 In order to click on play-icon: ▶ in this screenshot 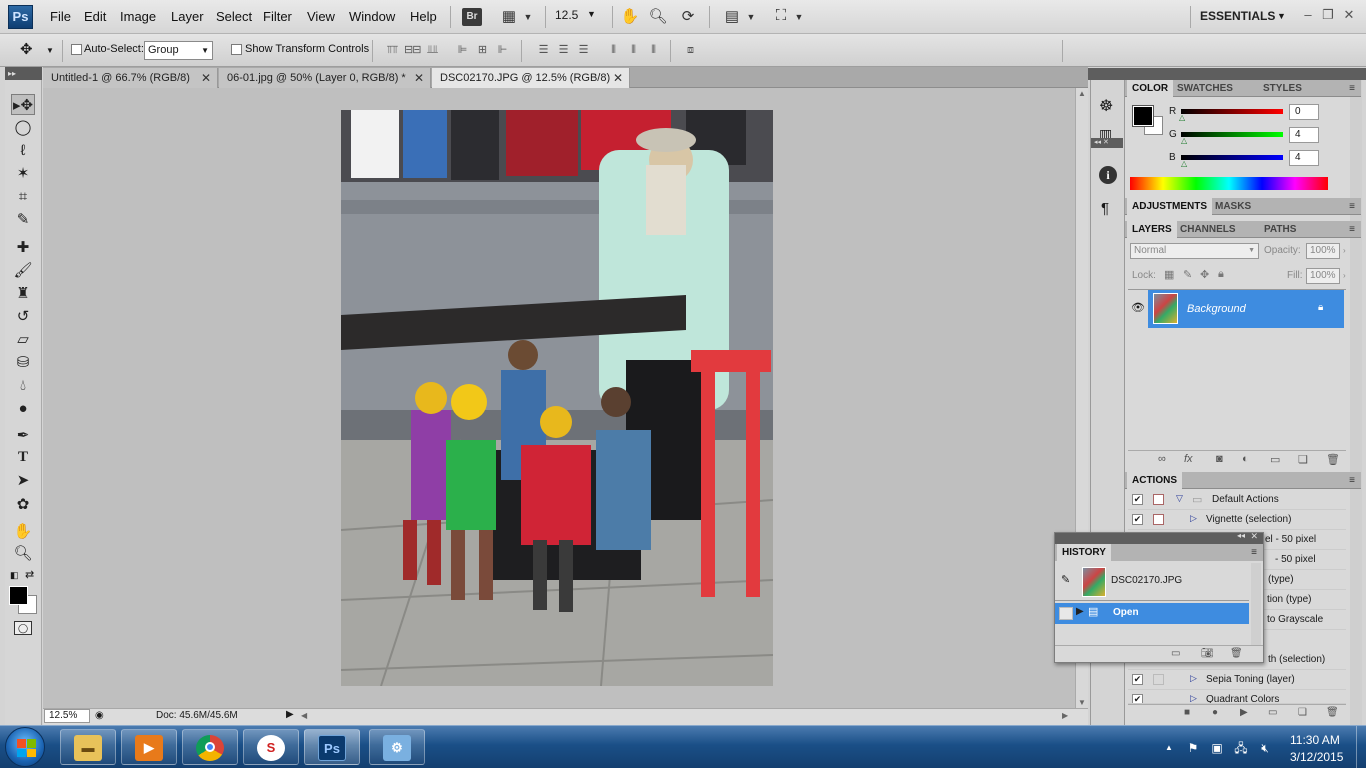, I will do `click(1244, 712)`.